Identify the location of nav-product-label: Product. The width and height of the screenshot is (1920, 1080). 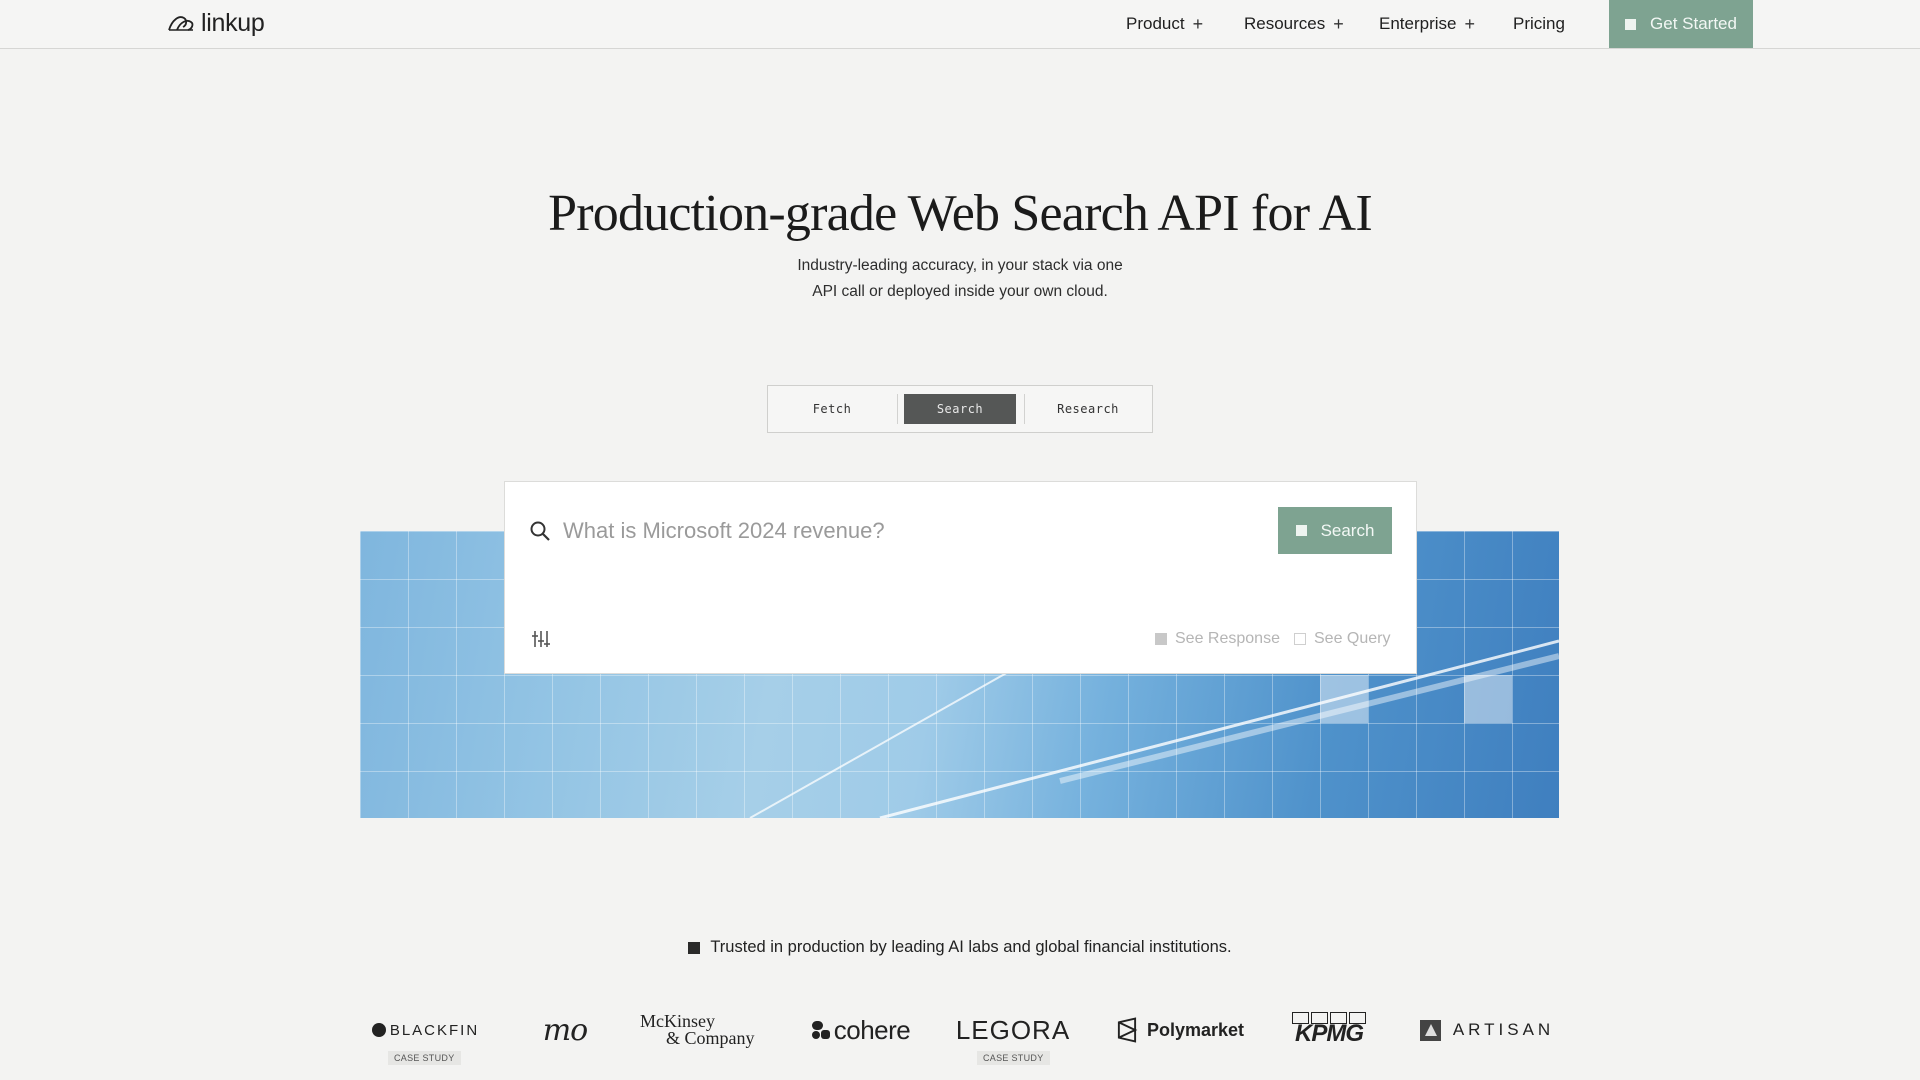
(1155, 23).